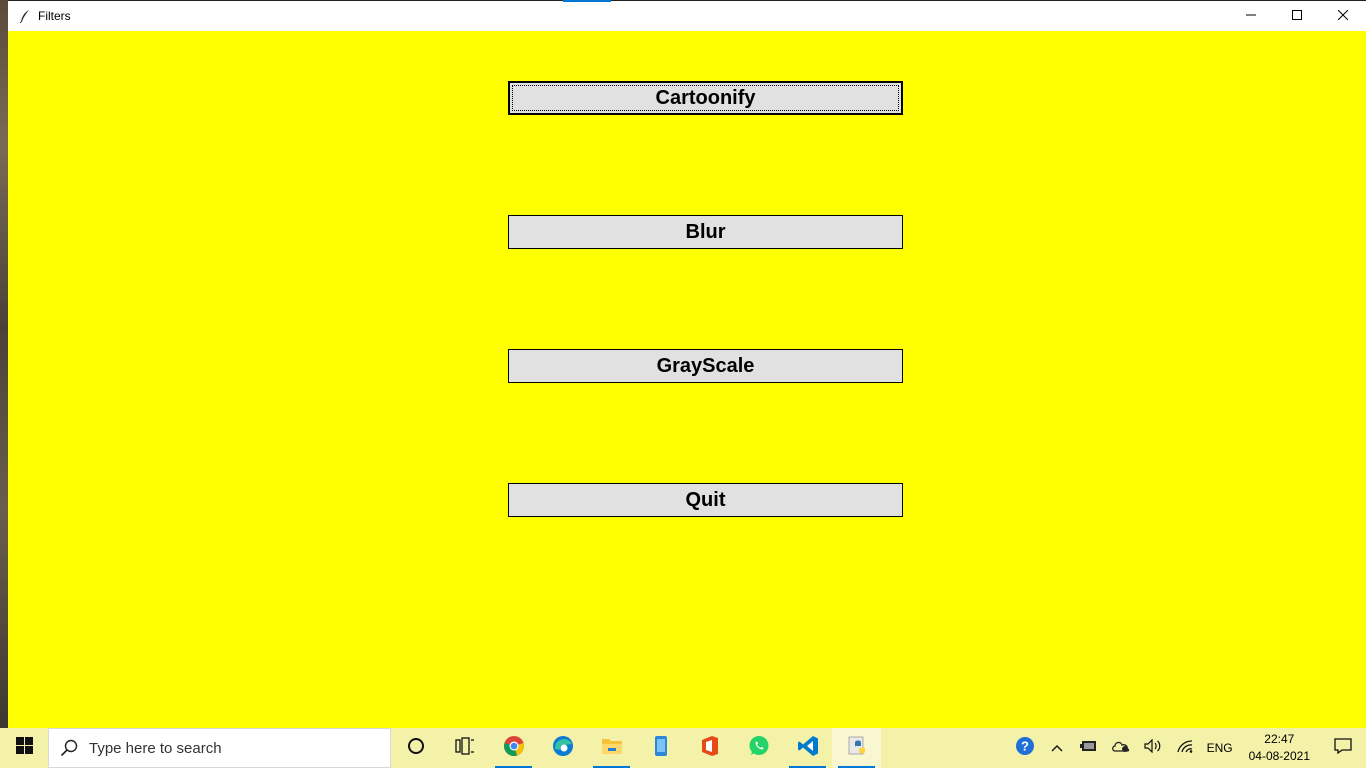 This screenshot has height=768, width=1366. I want to click on vscode-icon, so click(808, 748).